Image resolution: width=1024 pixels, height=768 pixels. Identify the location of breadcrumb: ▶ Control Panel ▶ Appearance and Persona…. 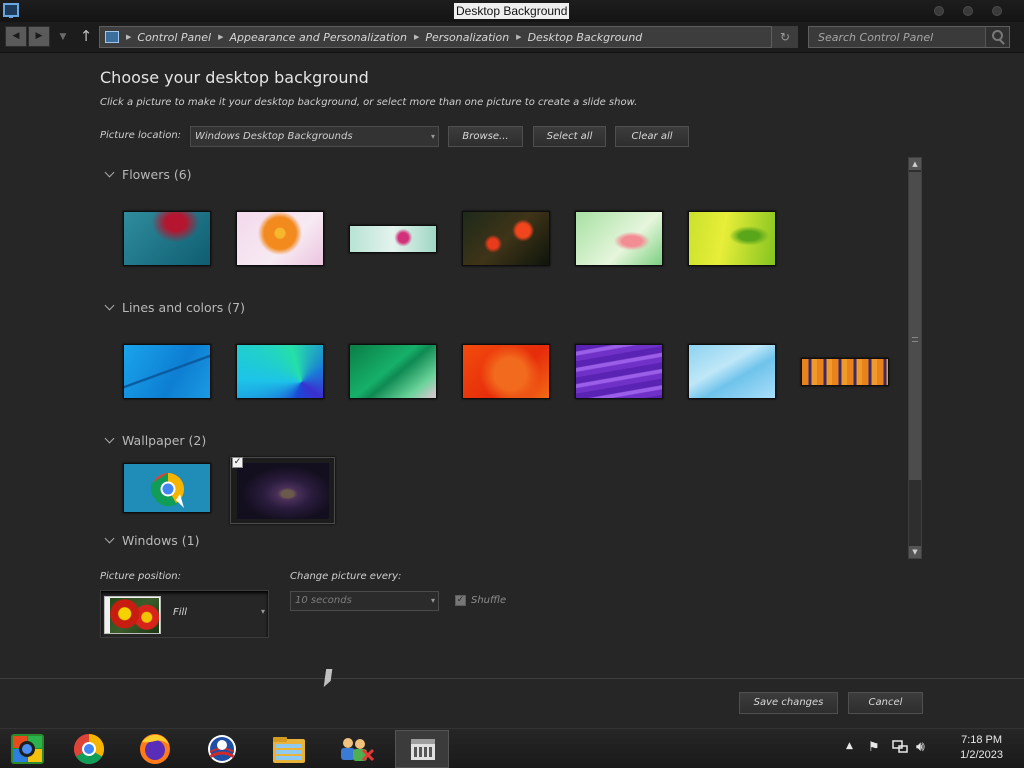
(448, 37).